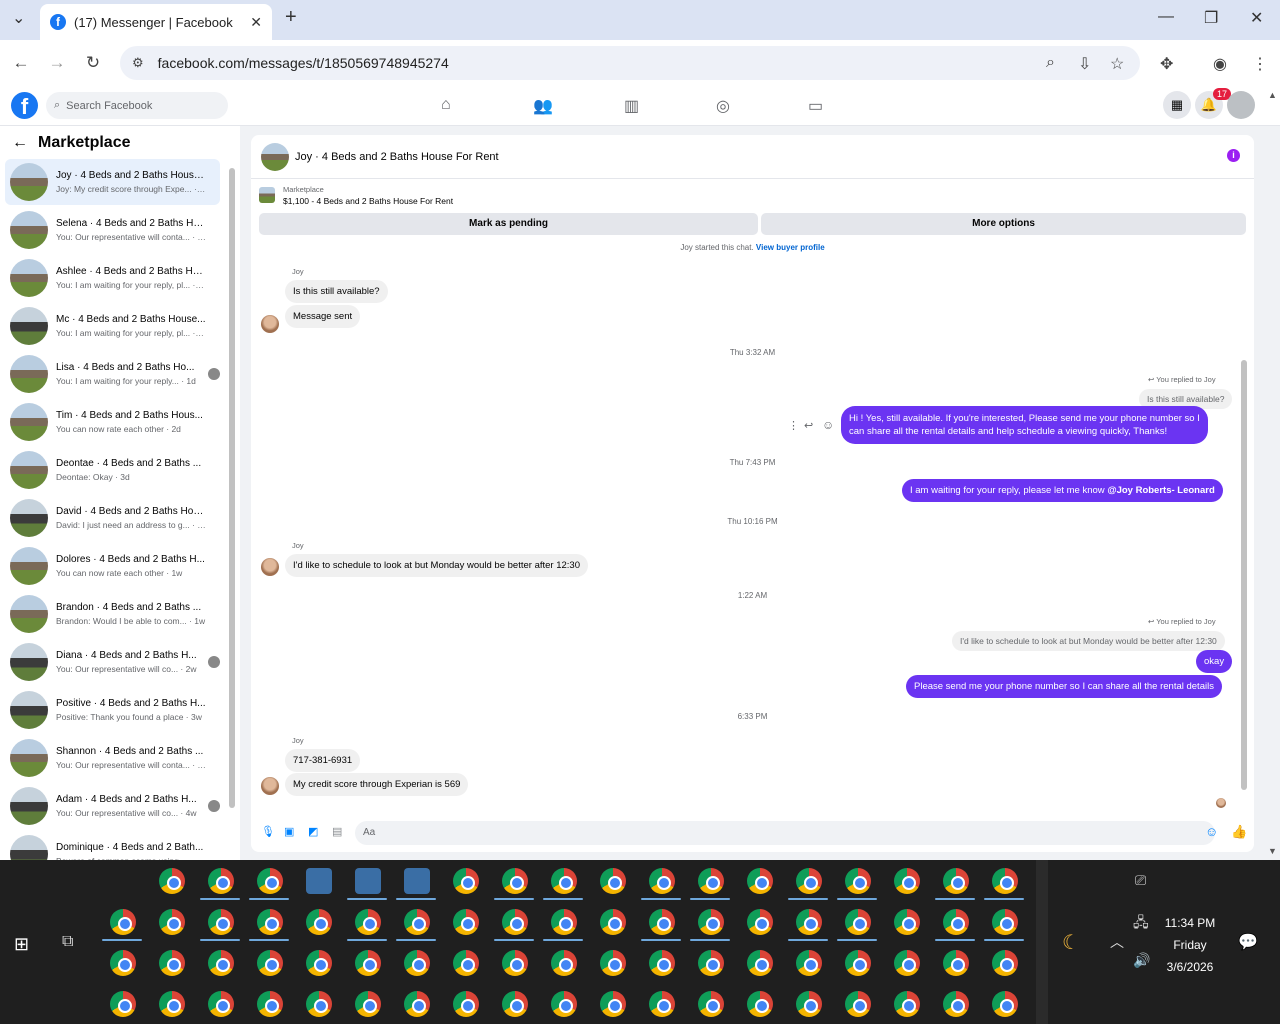 This screenshot has width=1280, height=1024. What do you see at coordinates (397, 157) in the screenshot?
I see `chat-title: Joy · 4 Beds and 2 Baths House For Rent` at bounding box center [397, 157].